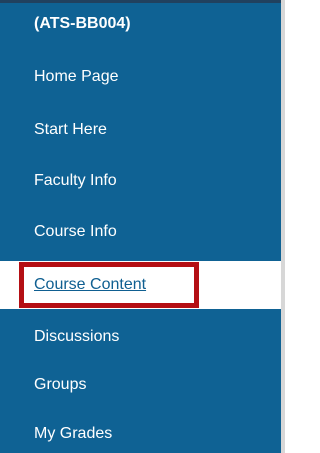 The image size is (320, 453). What do you see at coordinates (140, 77) in the screenshot?
I see `menu-item-home-page: Home Page` at bounding box center [140, 77].